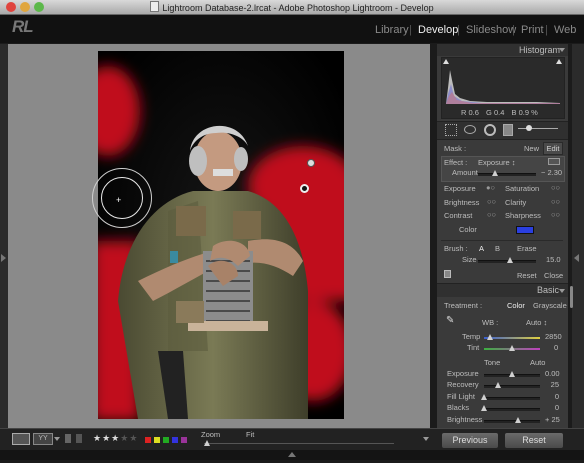  I want to click on color-label-yellow, so click(157, 440).